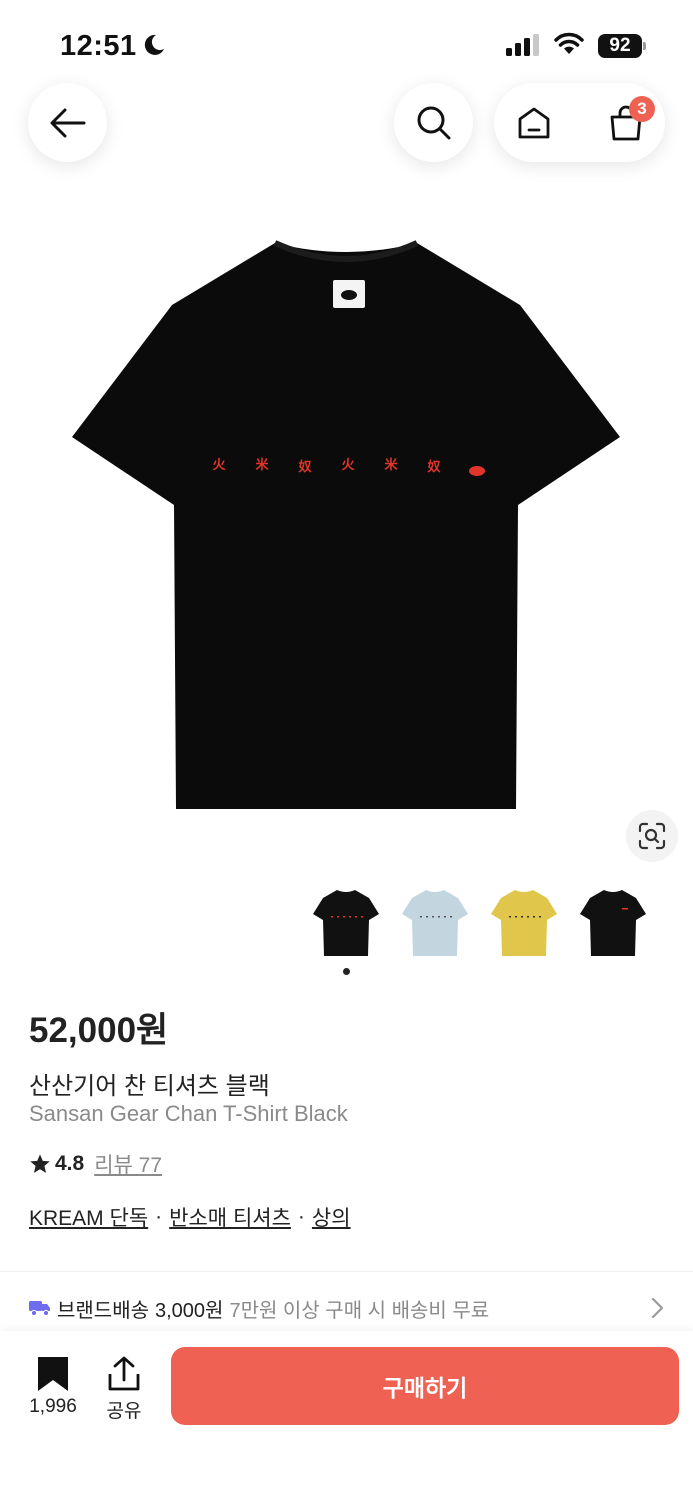  I want to click on share-icon, so click(124, 1373).